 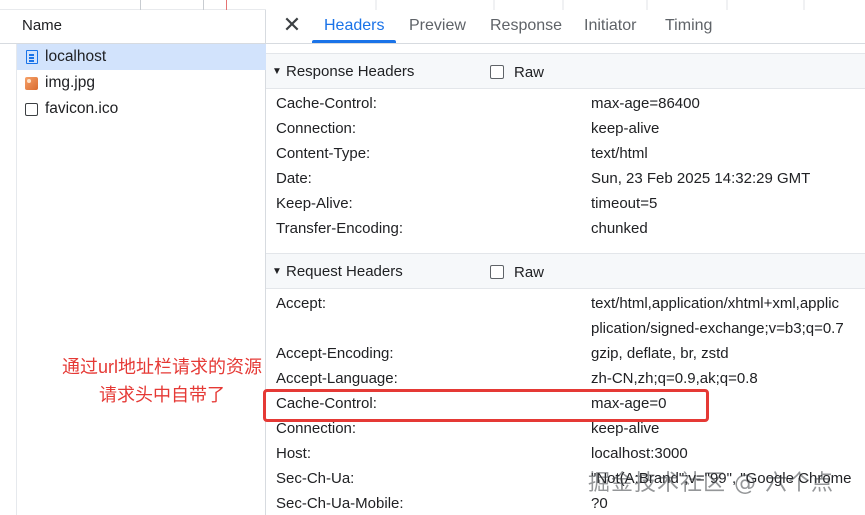 What do you see at coordinates (350, 71) in the screenshot?
I see `section-title: Response Headers` at bounding box center [350, 71].